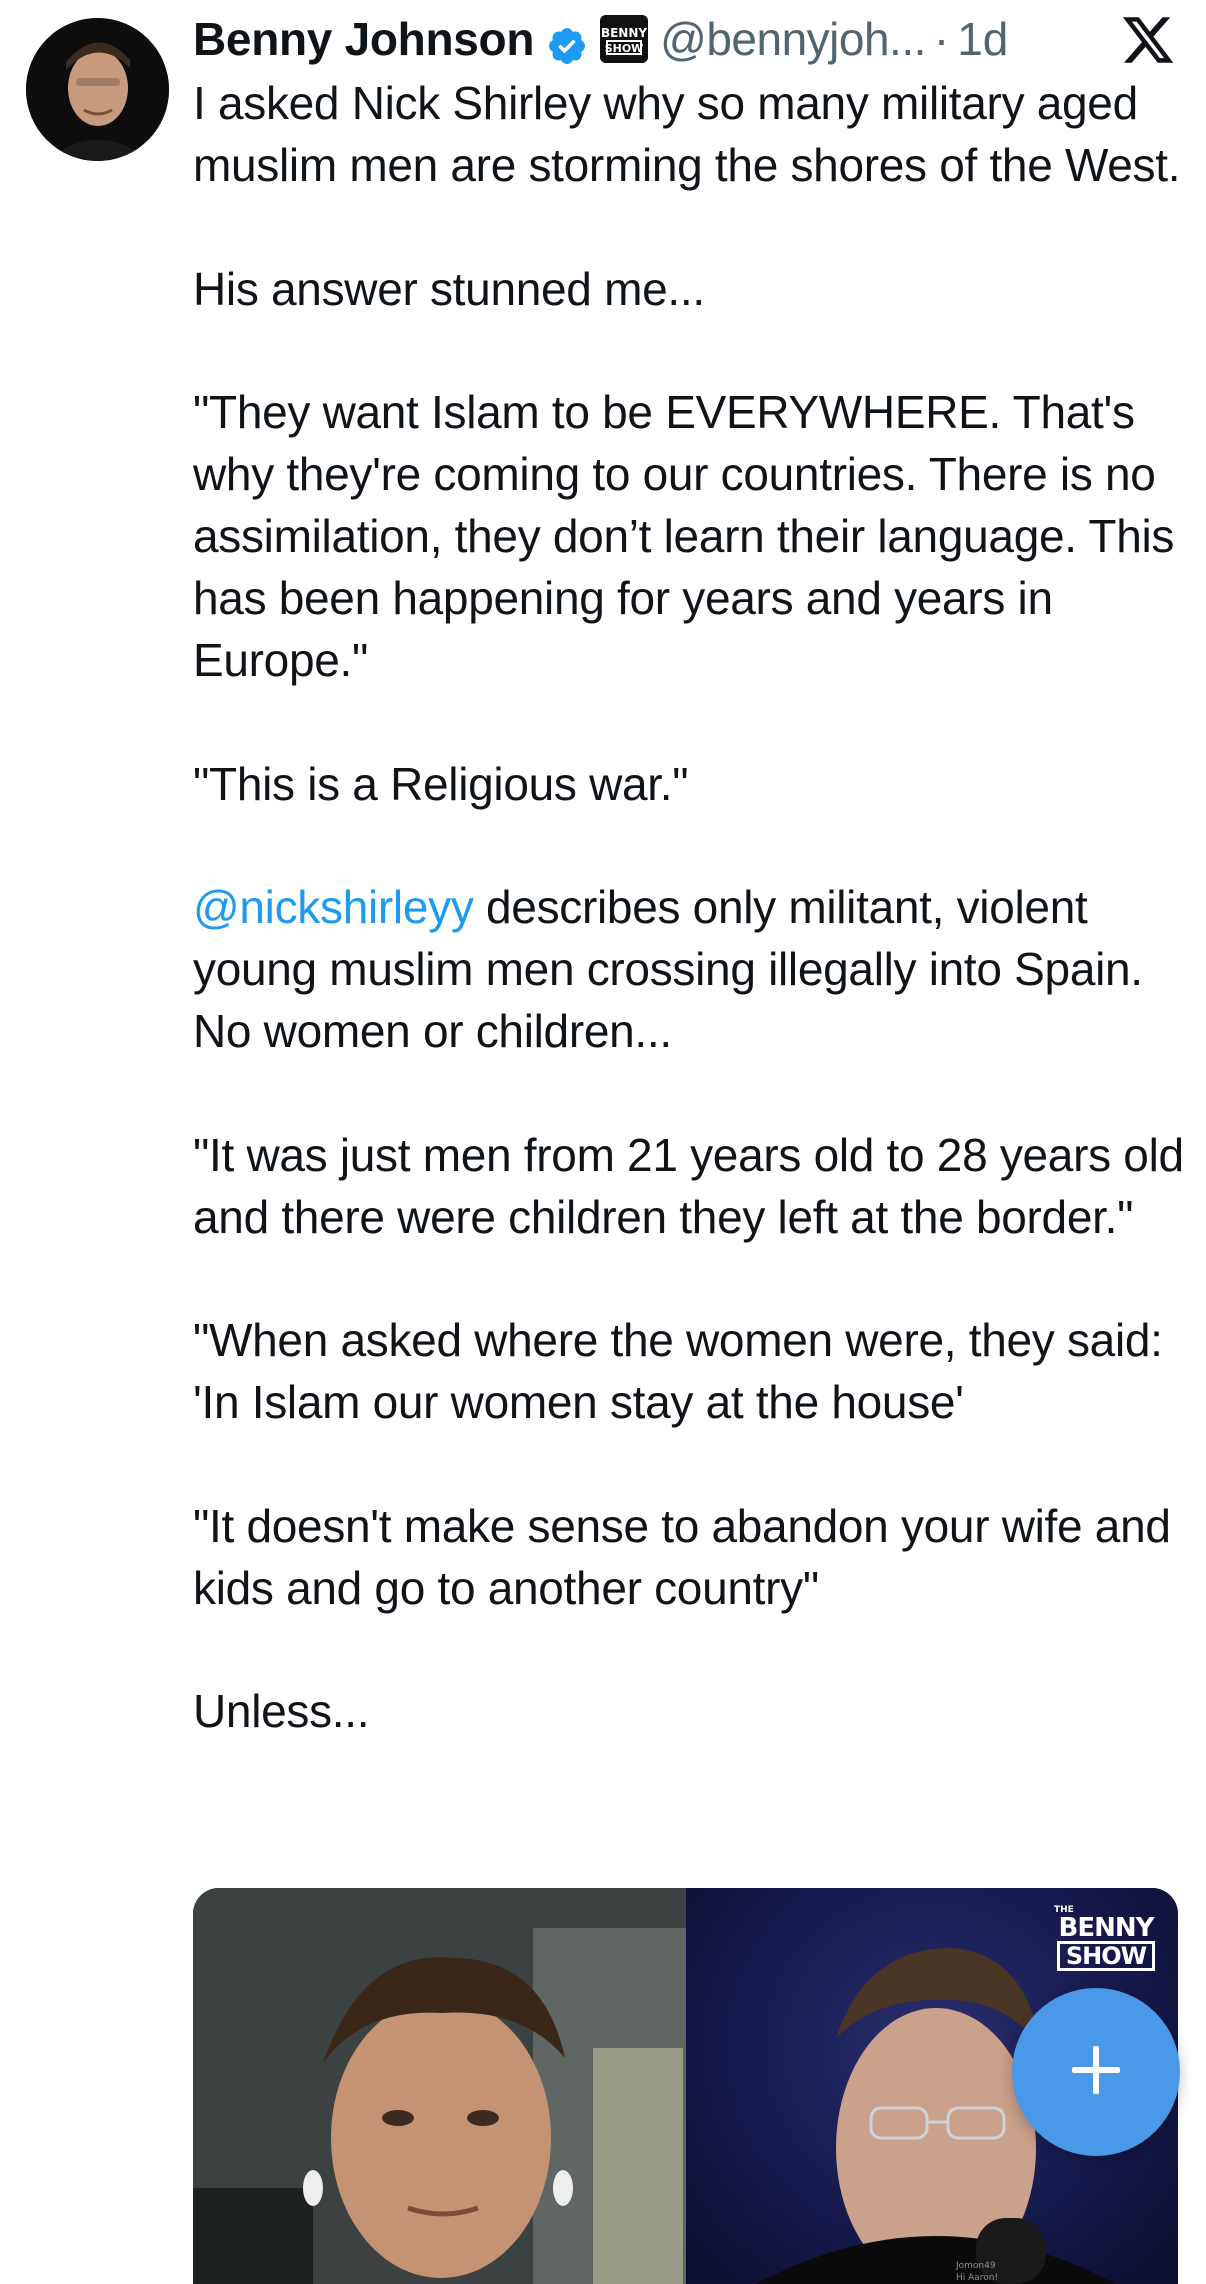 The width and height of the screenshot is (1206, 2284). I want to click on tweet-paragraph: "This is a Religious war.", so click(441, 783).